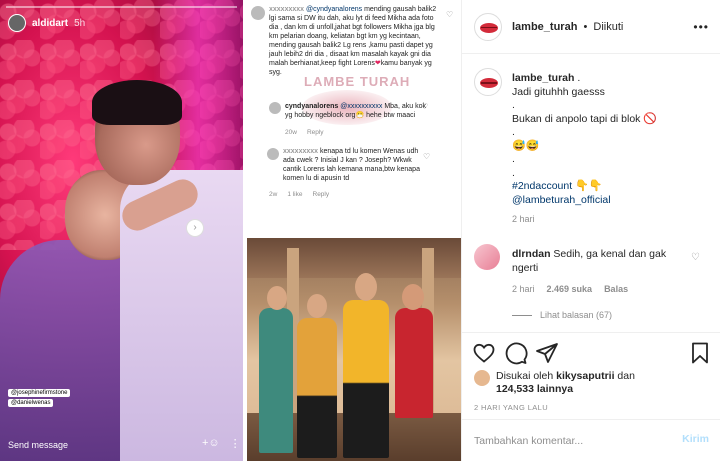 This screenshot has width=720, height=461. Describe the element at coordinates (542, 186) in the screenshot. I see `hashtag-link: #2ndaccount` at that location.